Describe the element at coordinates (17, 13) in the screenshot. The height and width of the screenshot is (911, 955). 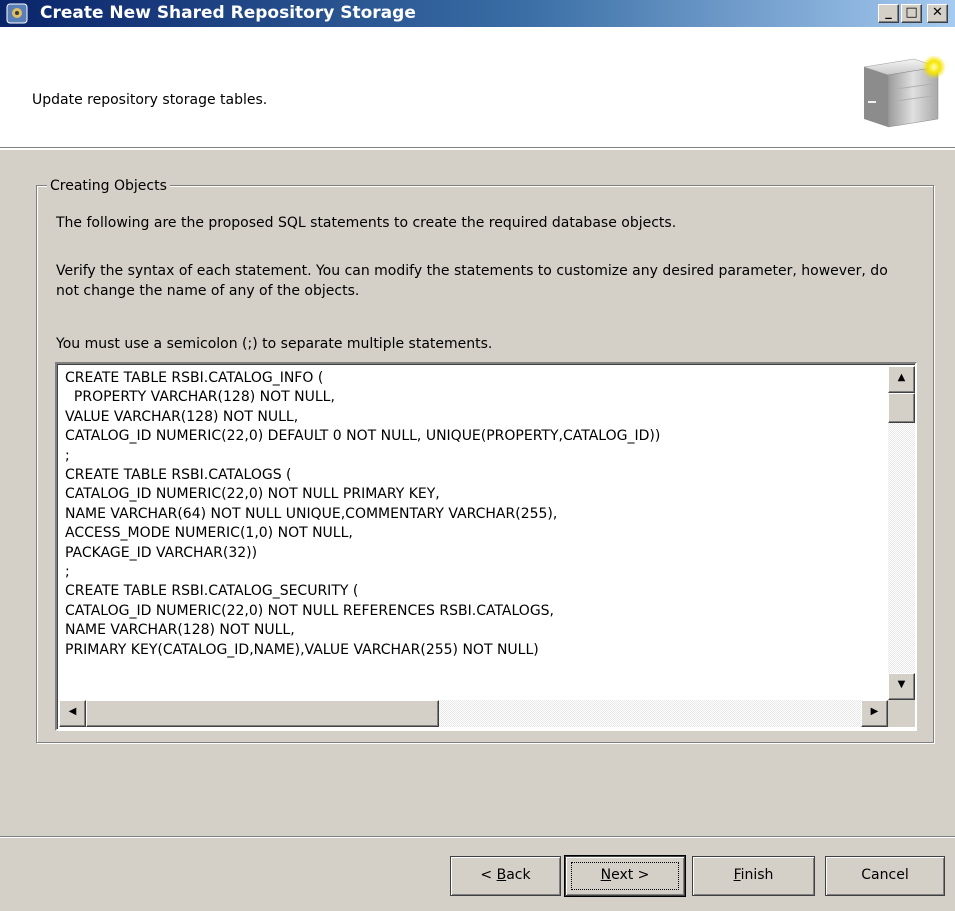
I see `app-icon` at that location.